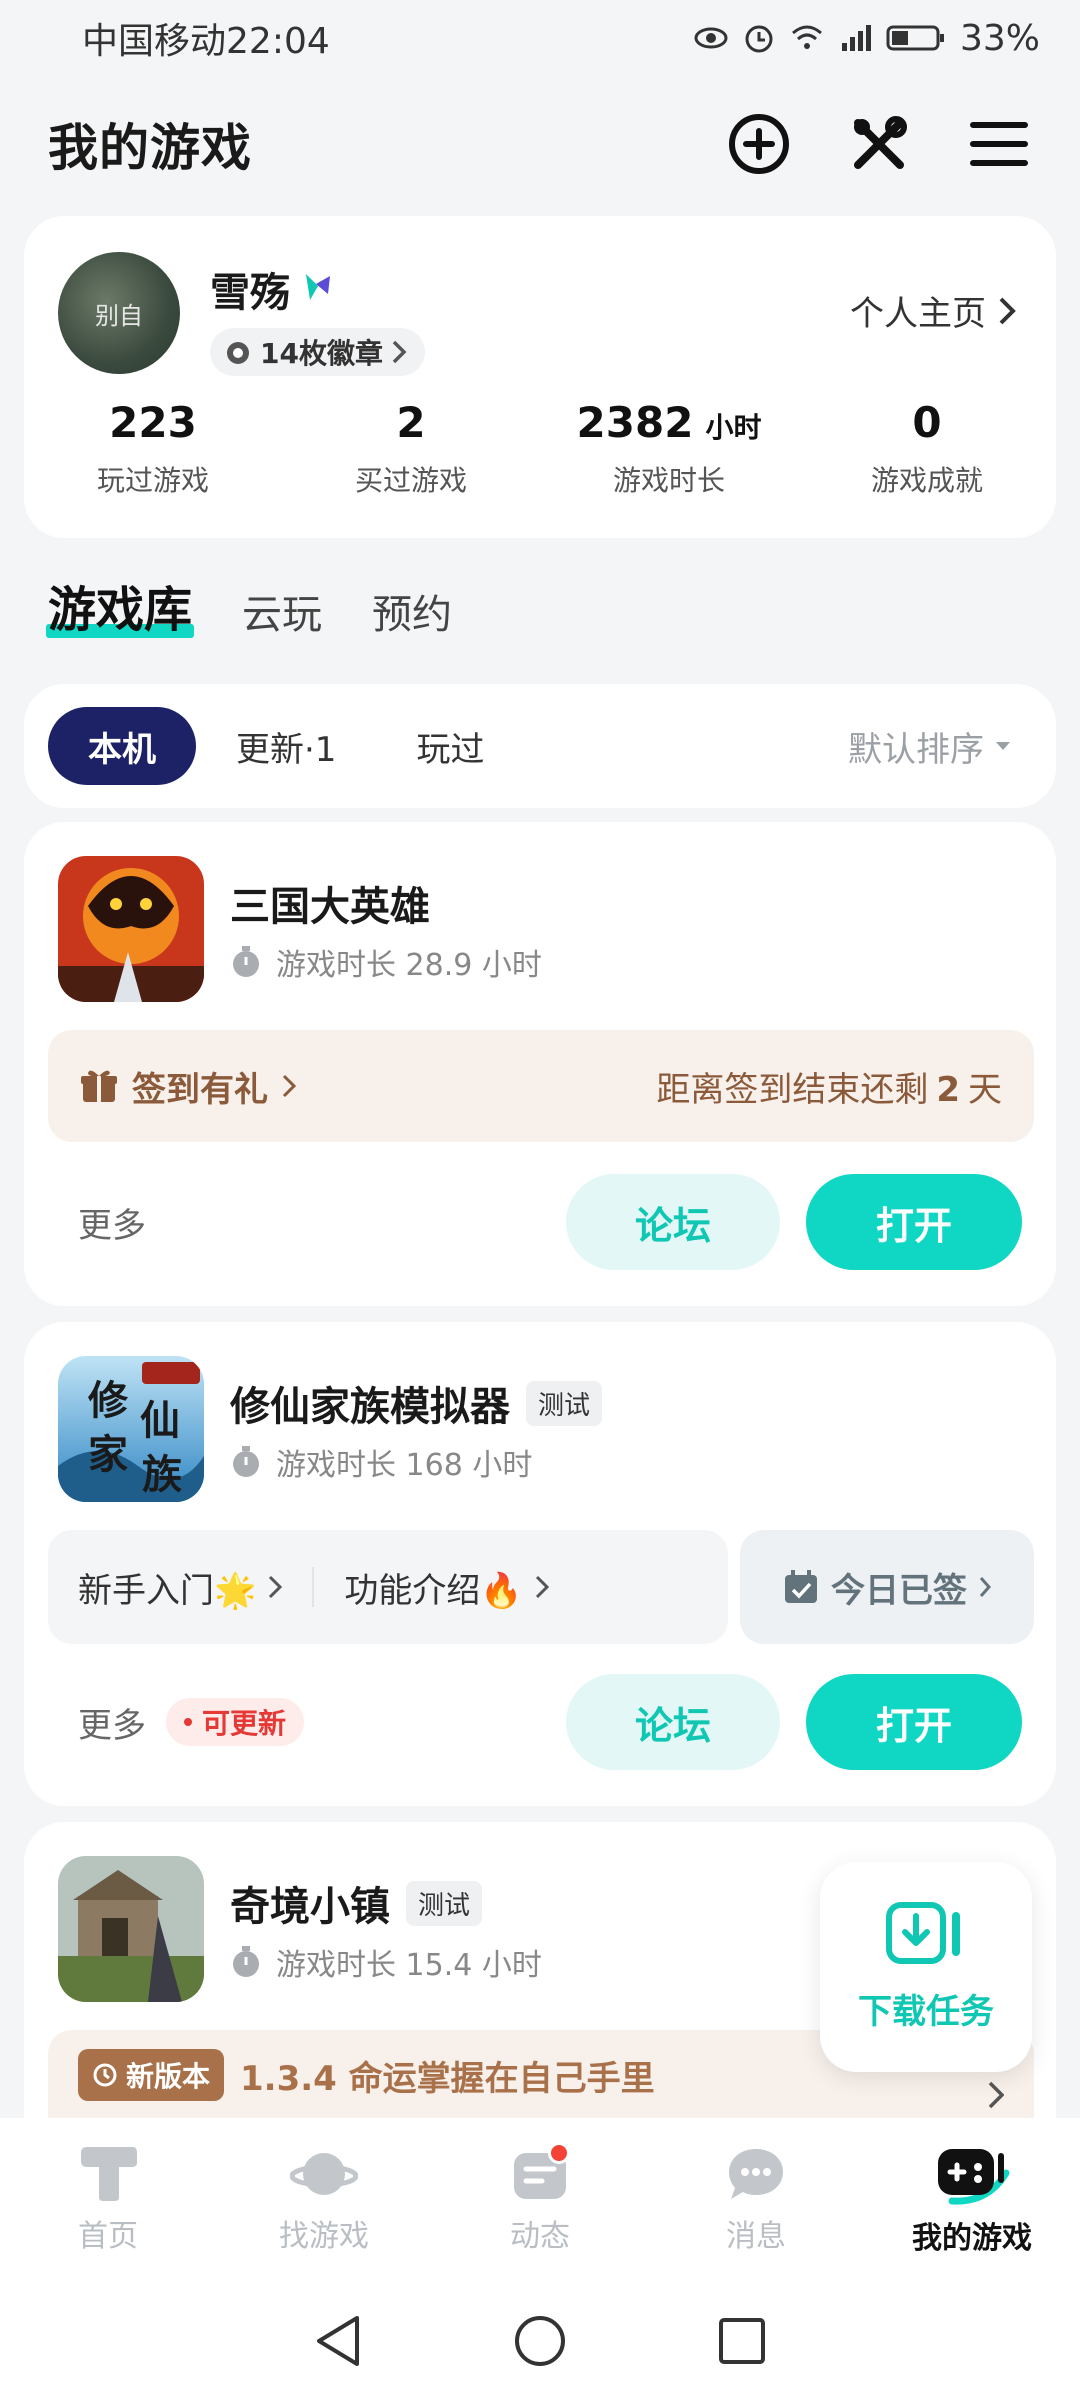 The image size is (1080, 2400). What do you see at coordinates (668, 480) in the screenshot?
I see `stat-label: 游戏时长` at bounding box center [668, 480].